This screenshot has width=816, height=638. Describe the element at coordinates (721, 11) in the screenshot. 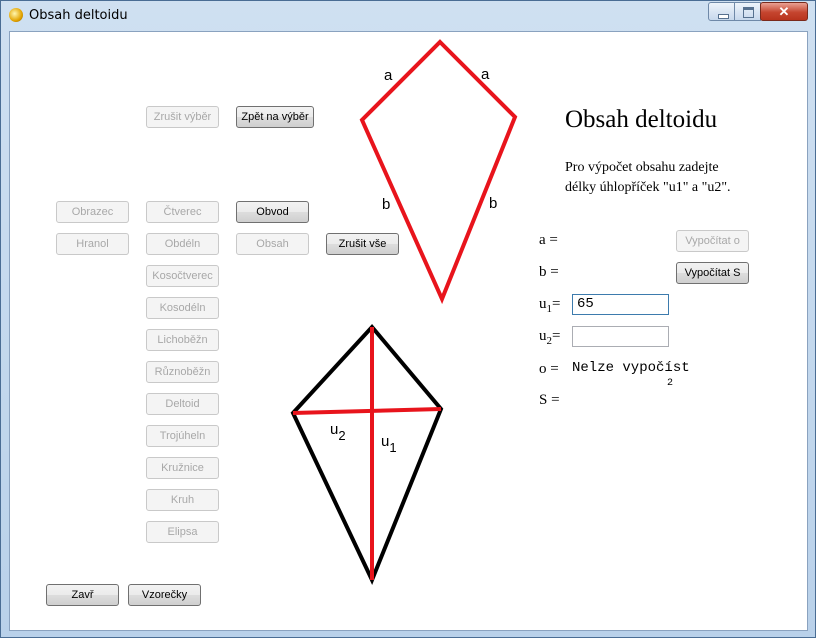

I see `minimize-button` at that location.